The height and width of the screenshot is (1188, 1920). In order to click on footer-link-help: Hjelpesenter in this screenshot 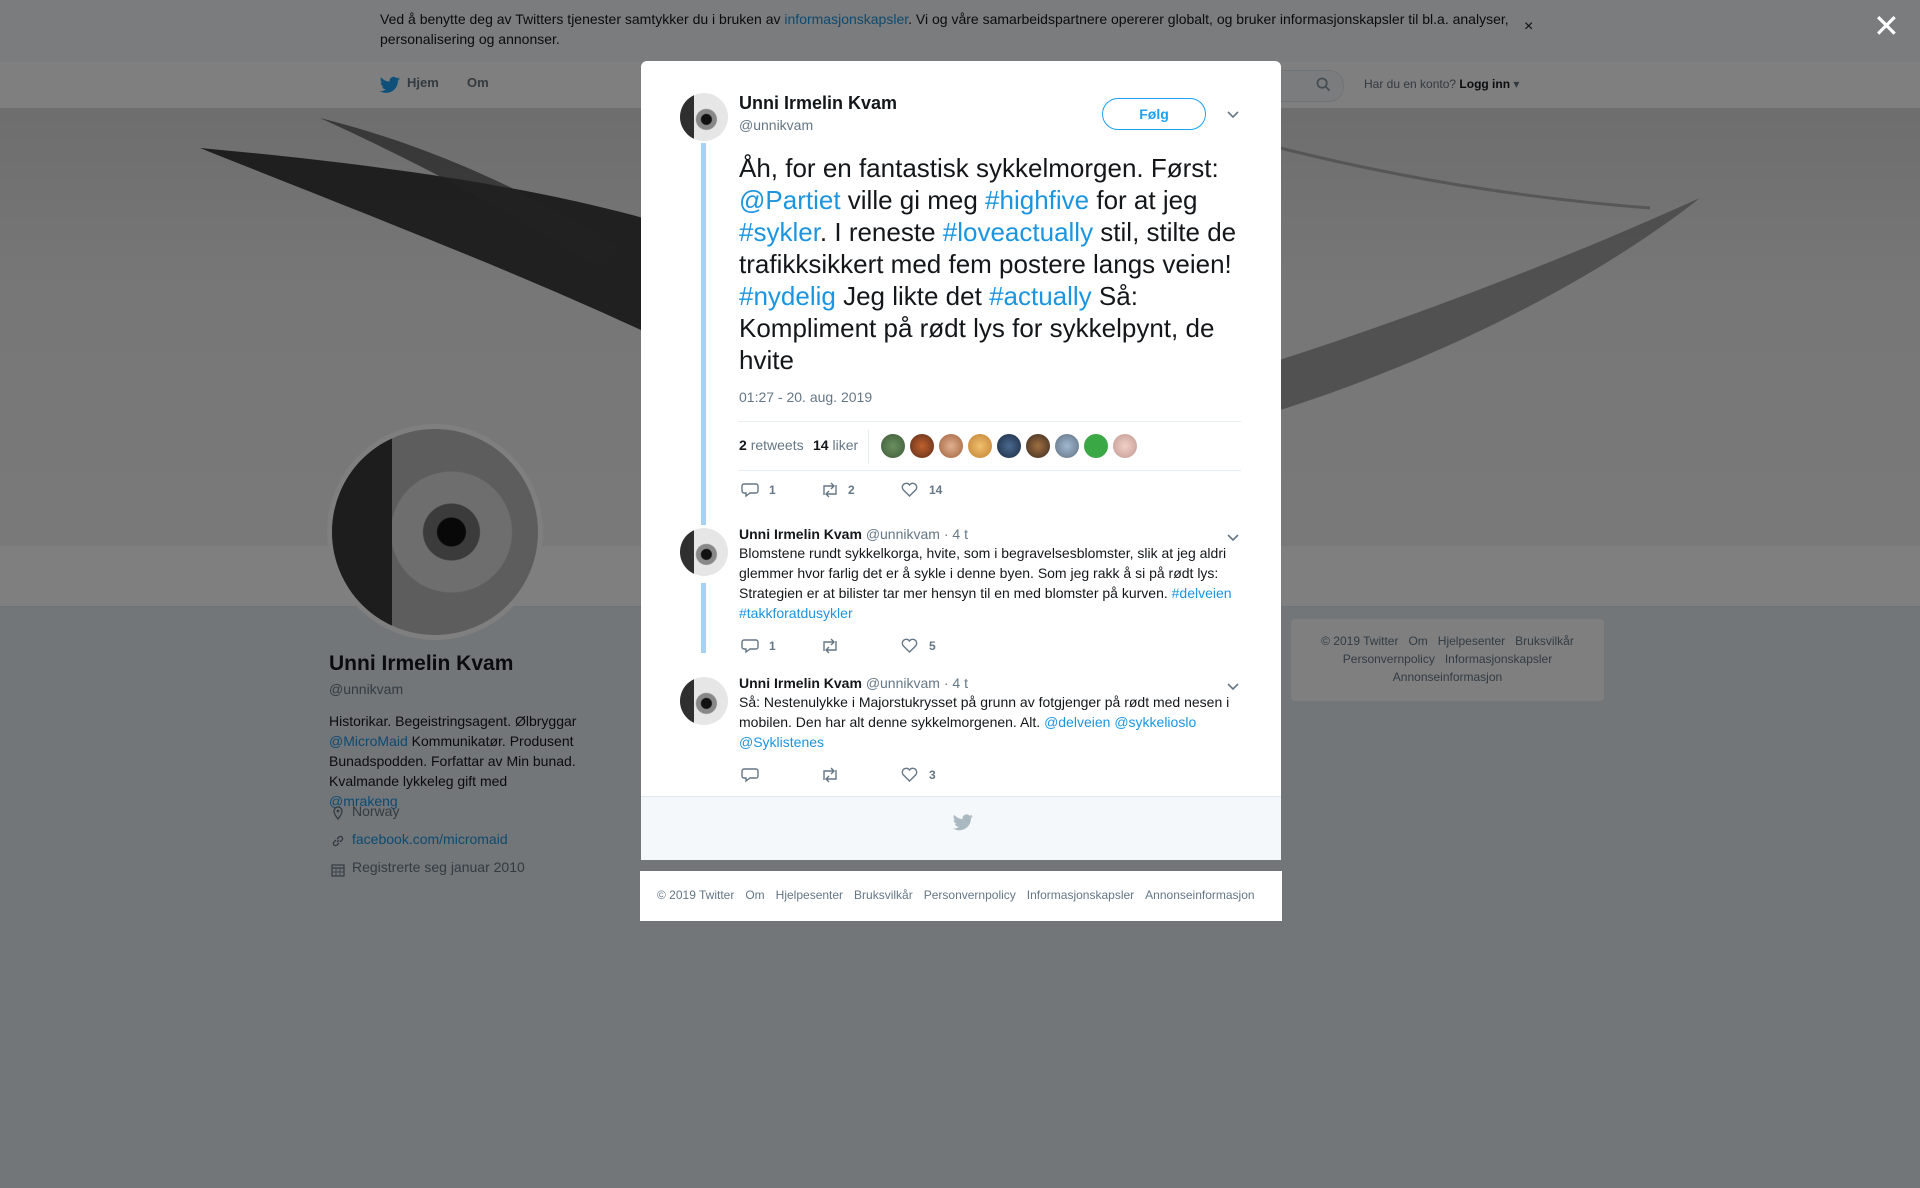, I will do `click(809, 895)`.